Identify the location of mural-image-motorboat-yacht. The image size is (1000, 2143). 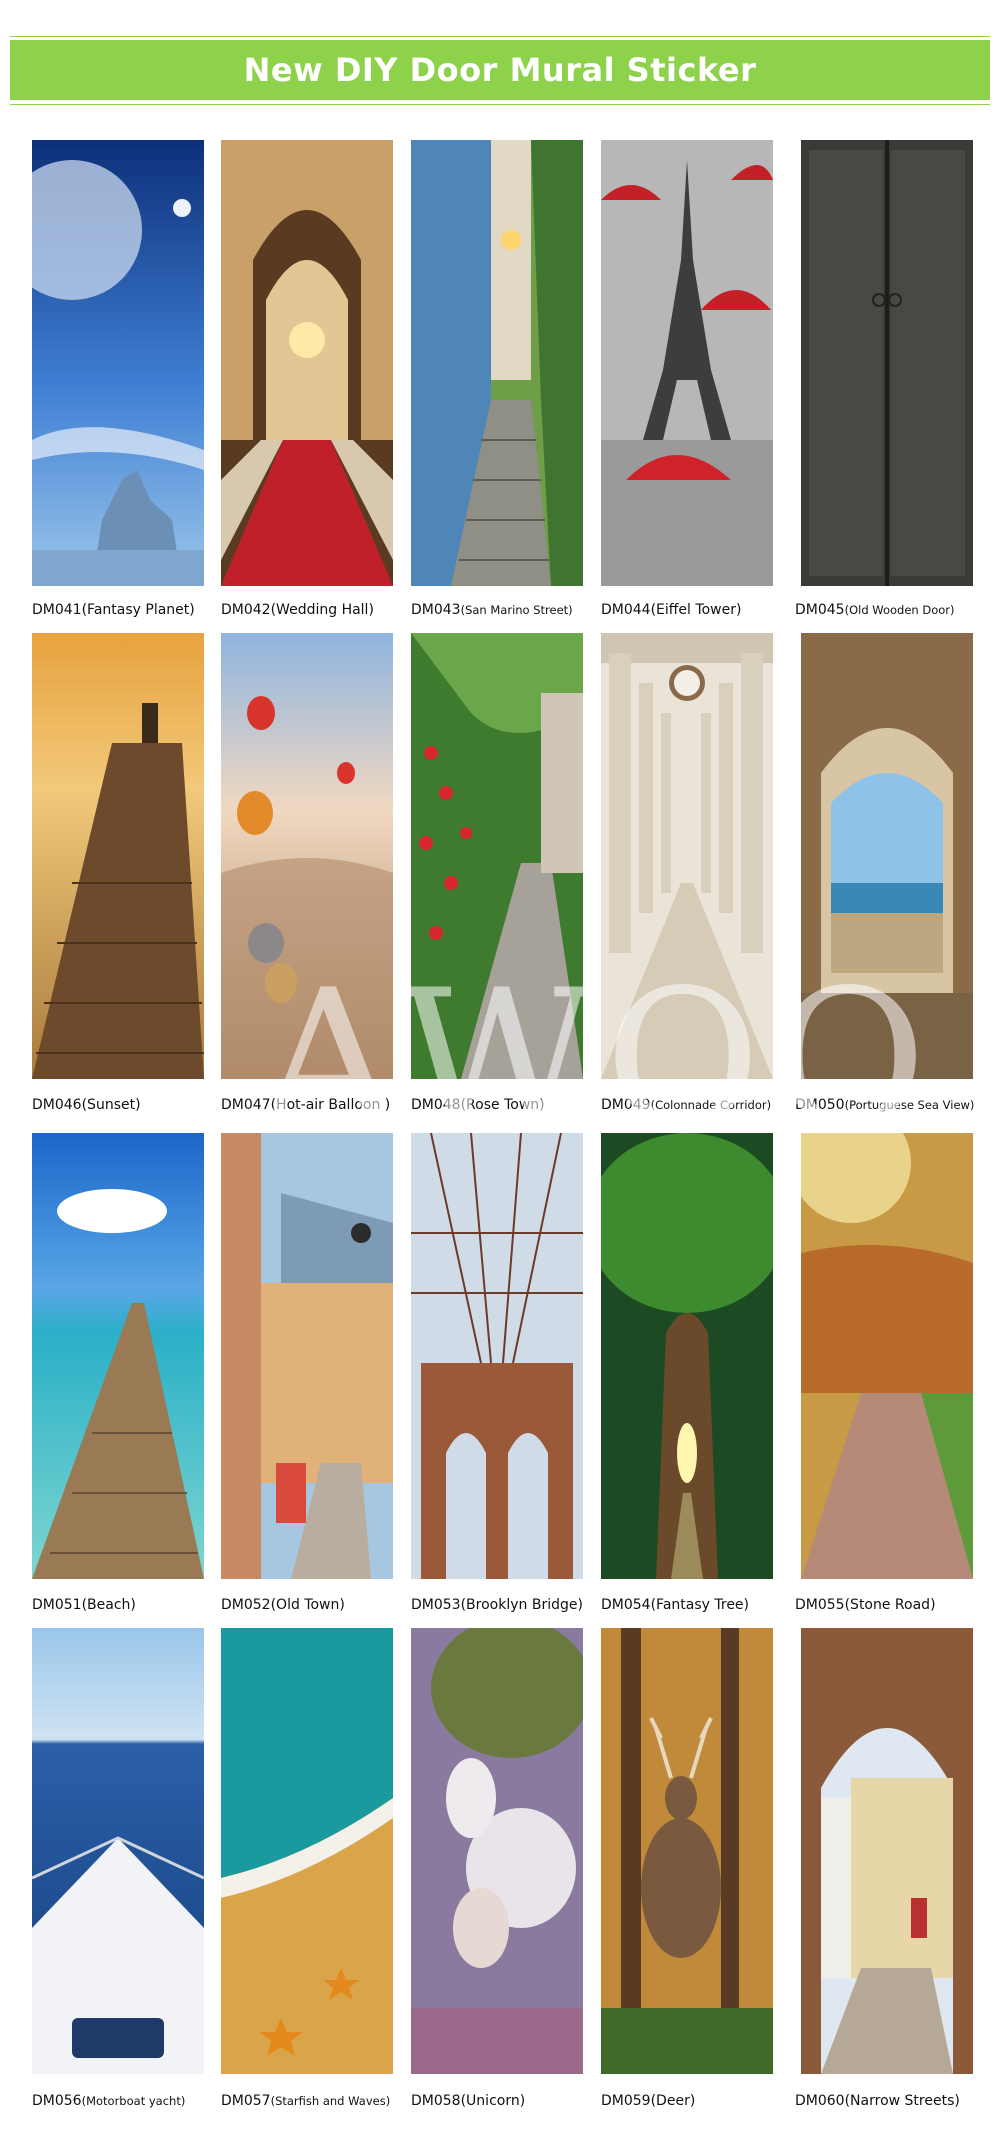
(118, 1851).